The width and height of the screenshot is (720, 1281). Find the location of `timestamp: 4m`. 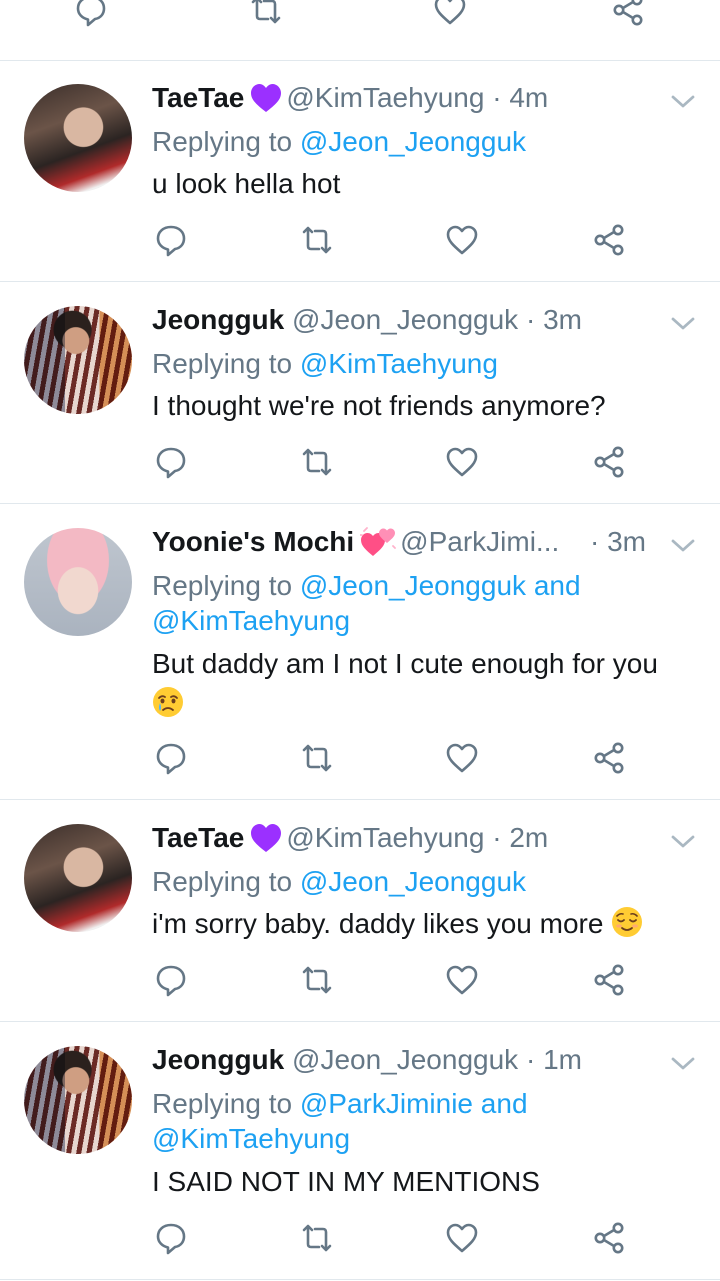

timestamp: 4m is located at coordinates (528, 97).